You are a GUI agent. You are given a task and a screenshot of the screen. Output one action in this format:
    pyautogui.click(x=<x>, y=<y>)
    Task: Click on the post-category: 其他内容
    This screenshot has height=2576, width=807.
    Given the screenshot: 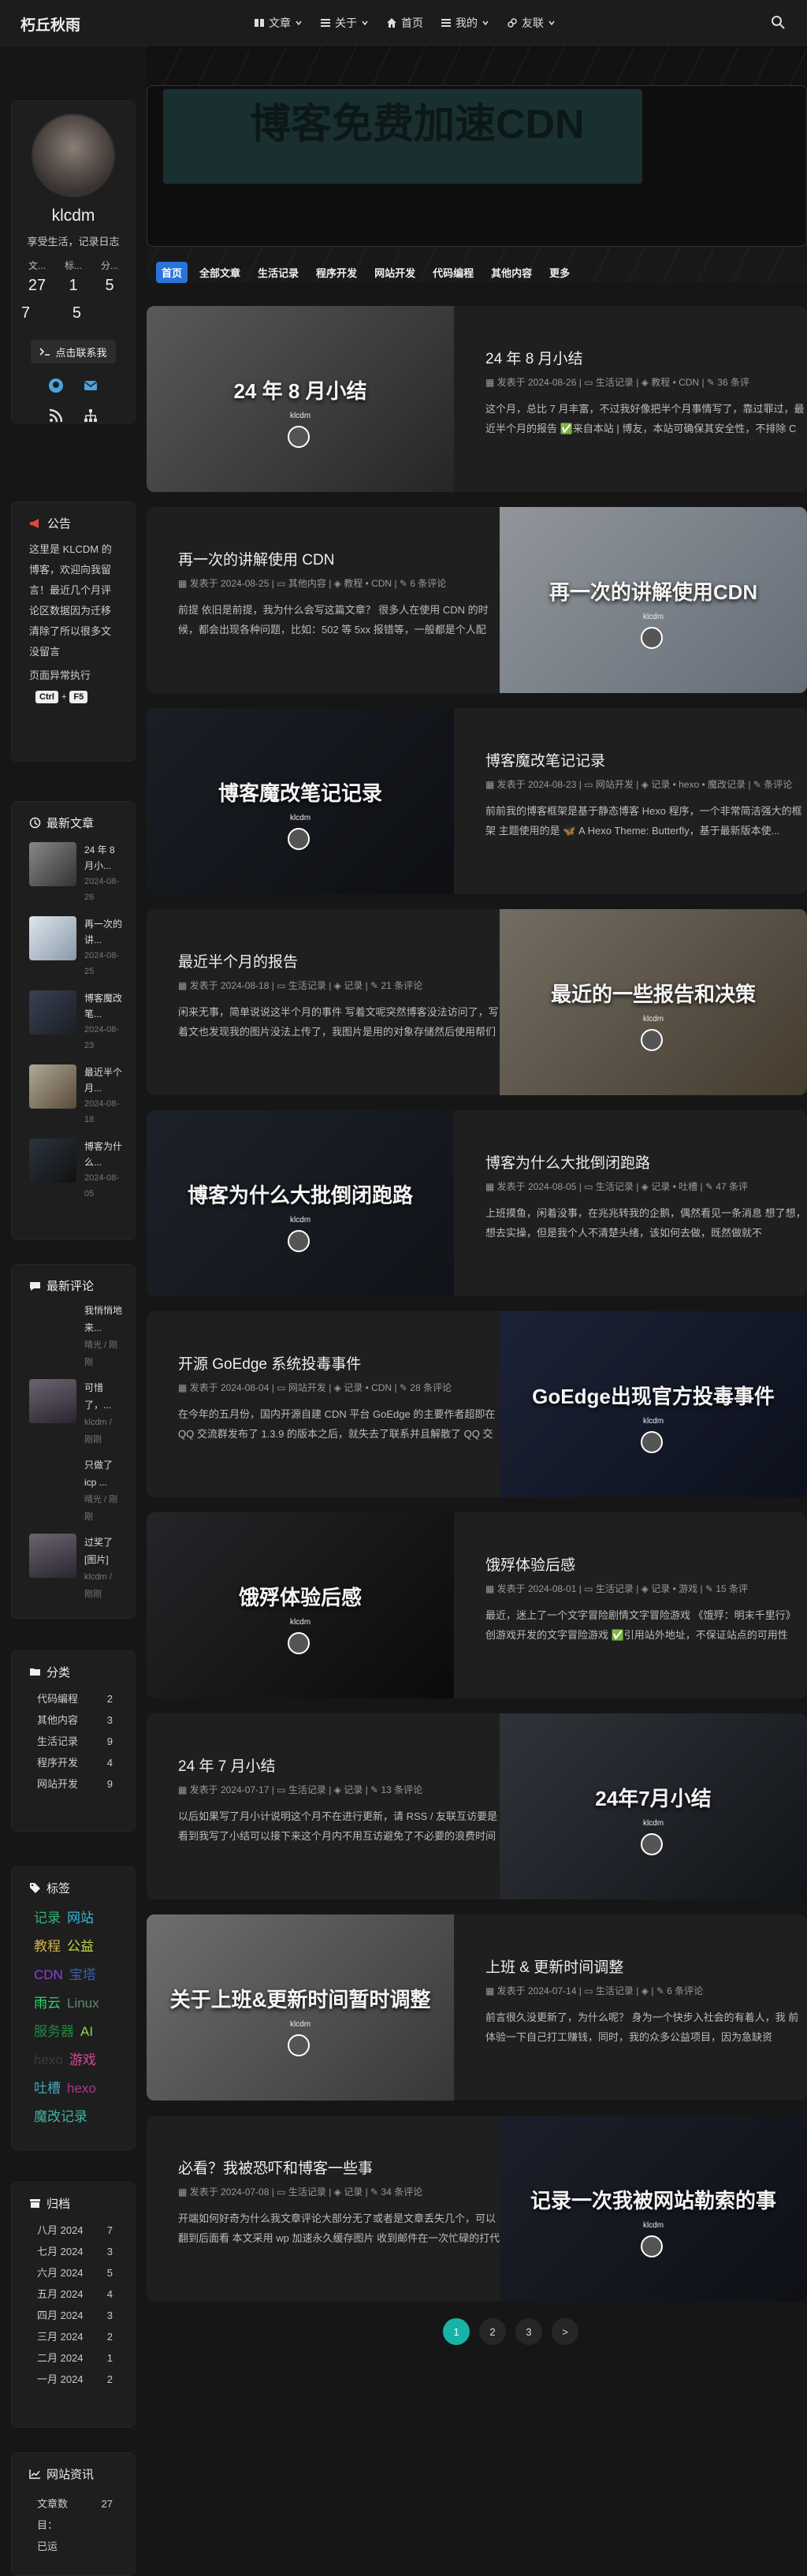 What is the action you would take?
    pyautogui.click(x=307, y=583)
    